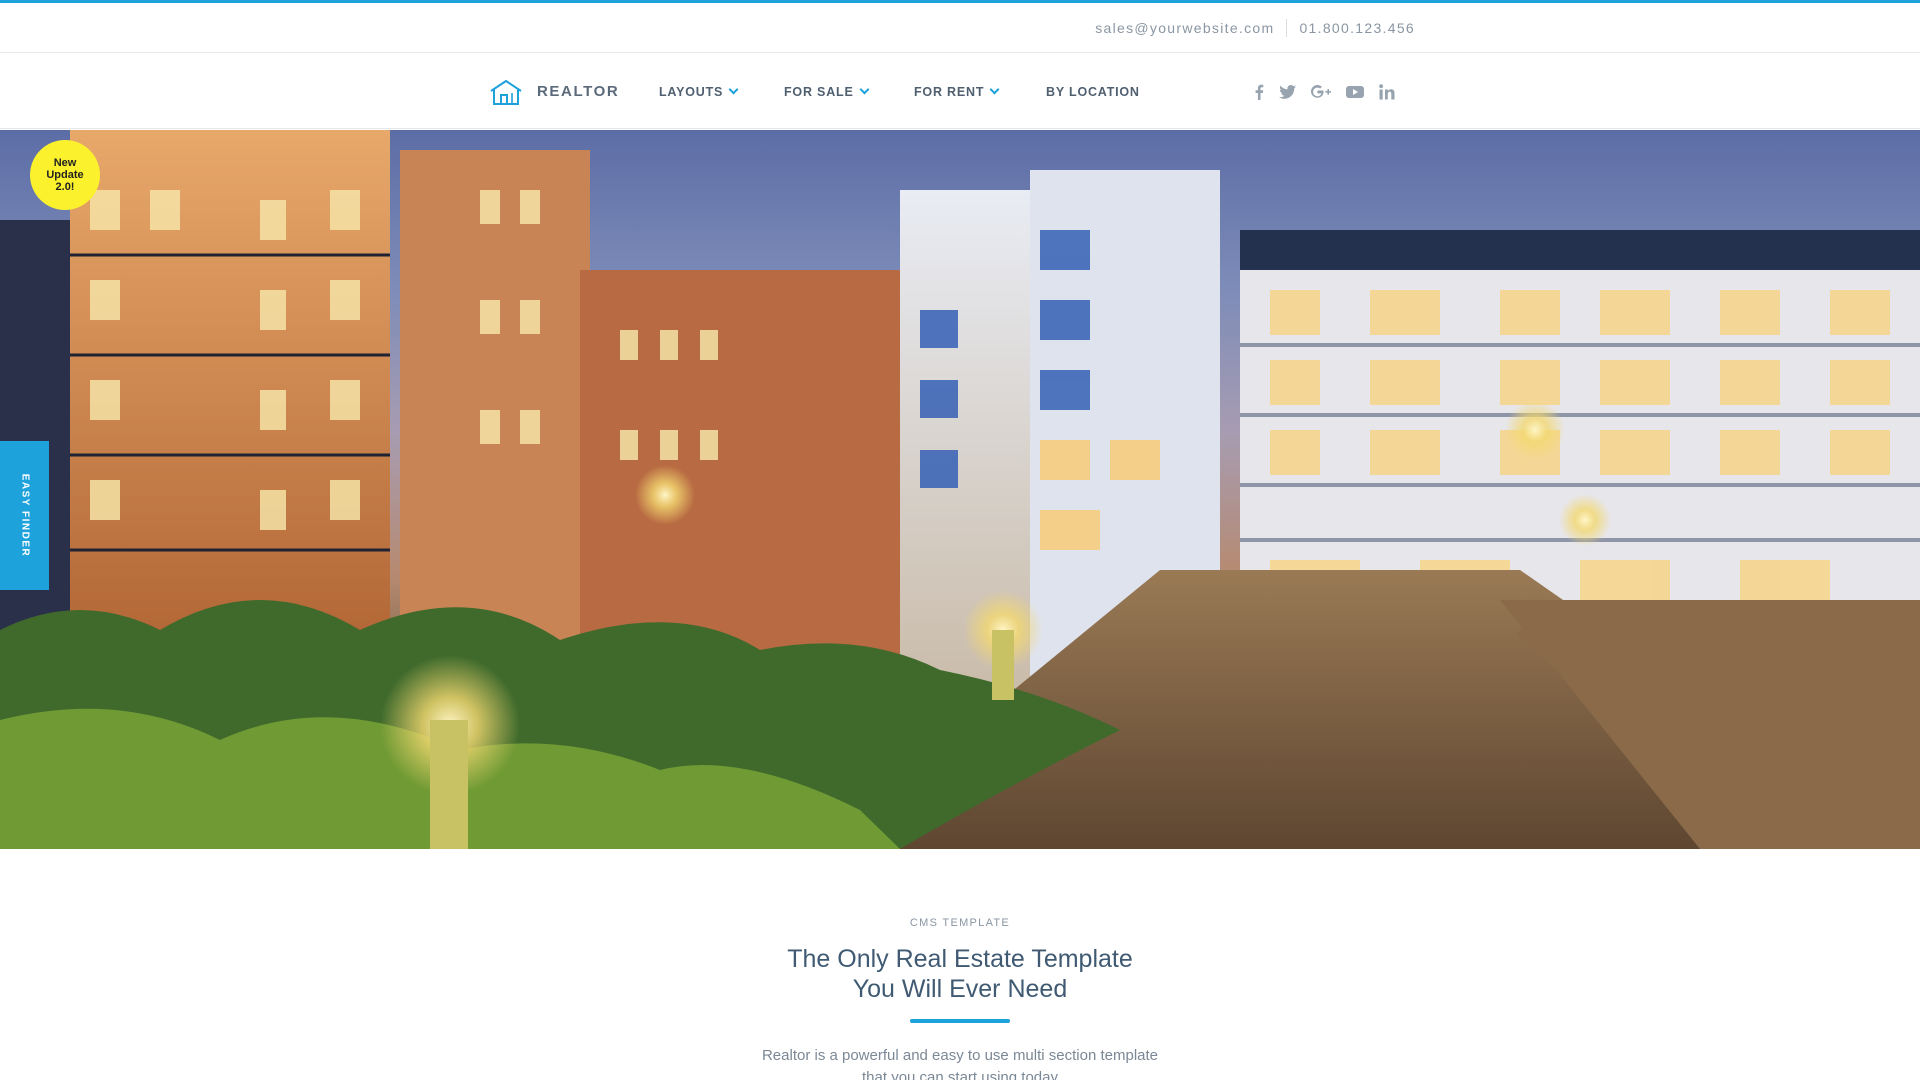 This screenshot has height=1080, width=1920. I want to click on top-contact-bar: sales@yourwebsite.com 01.800.123.456, so click(960, 28).